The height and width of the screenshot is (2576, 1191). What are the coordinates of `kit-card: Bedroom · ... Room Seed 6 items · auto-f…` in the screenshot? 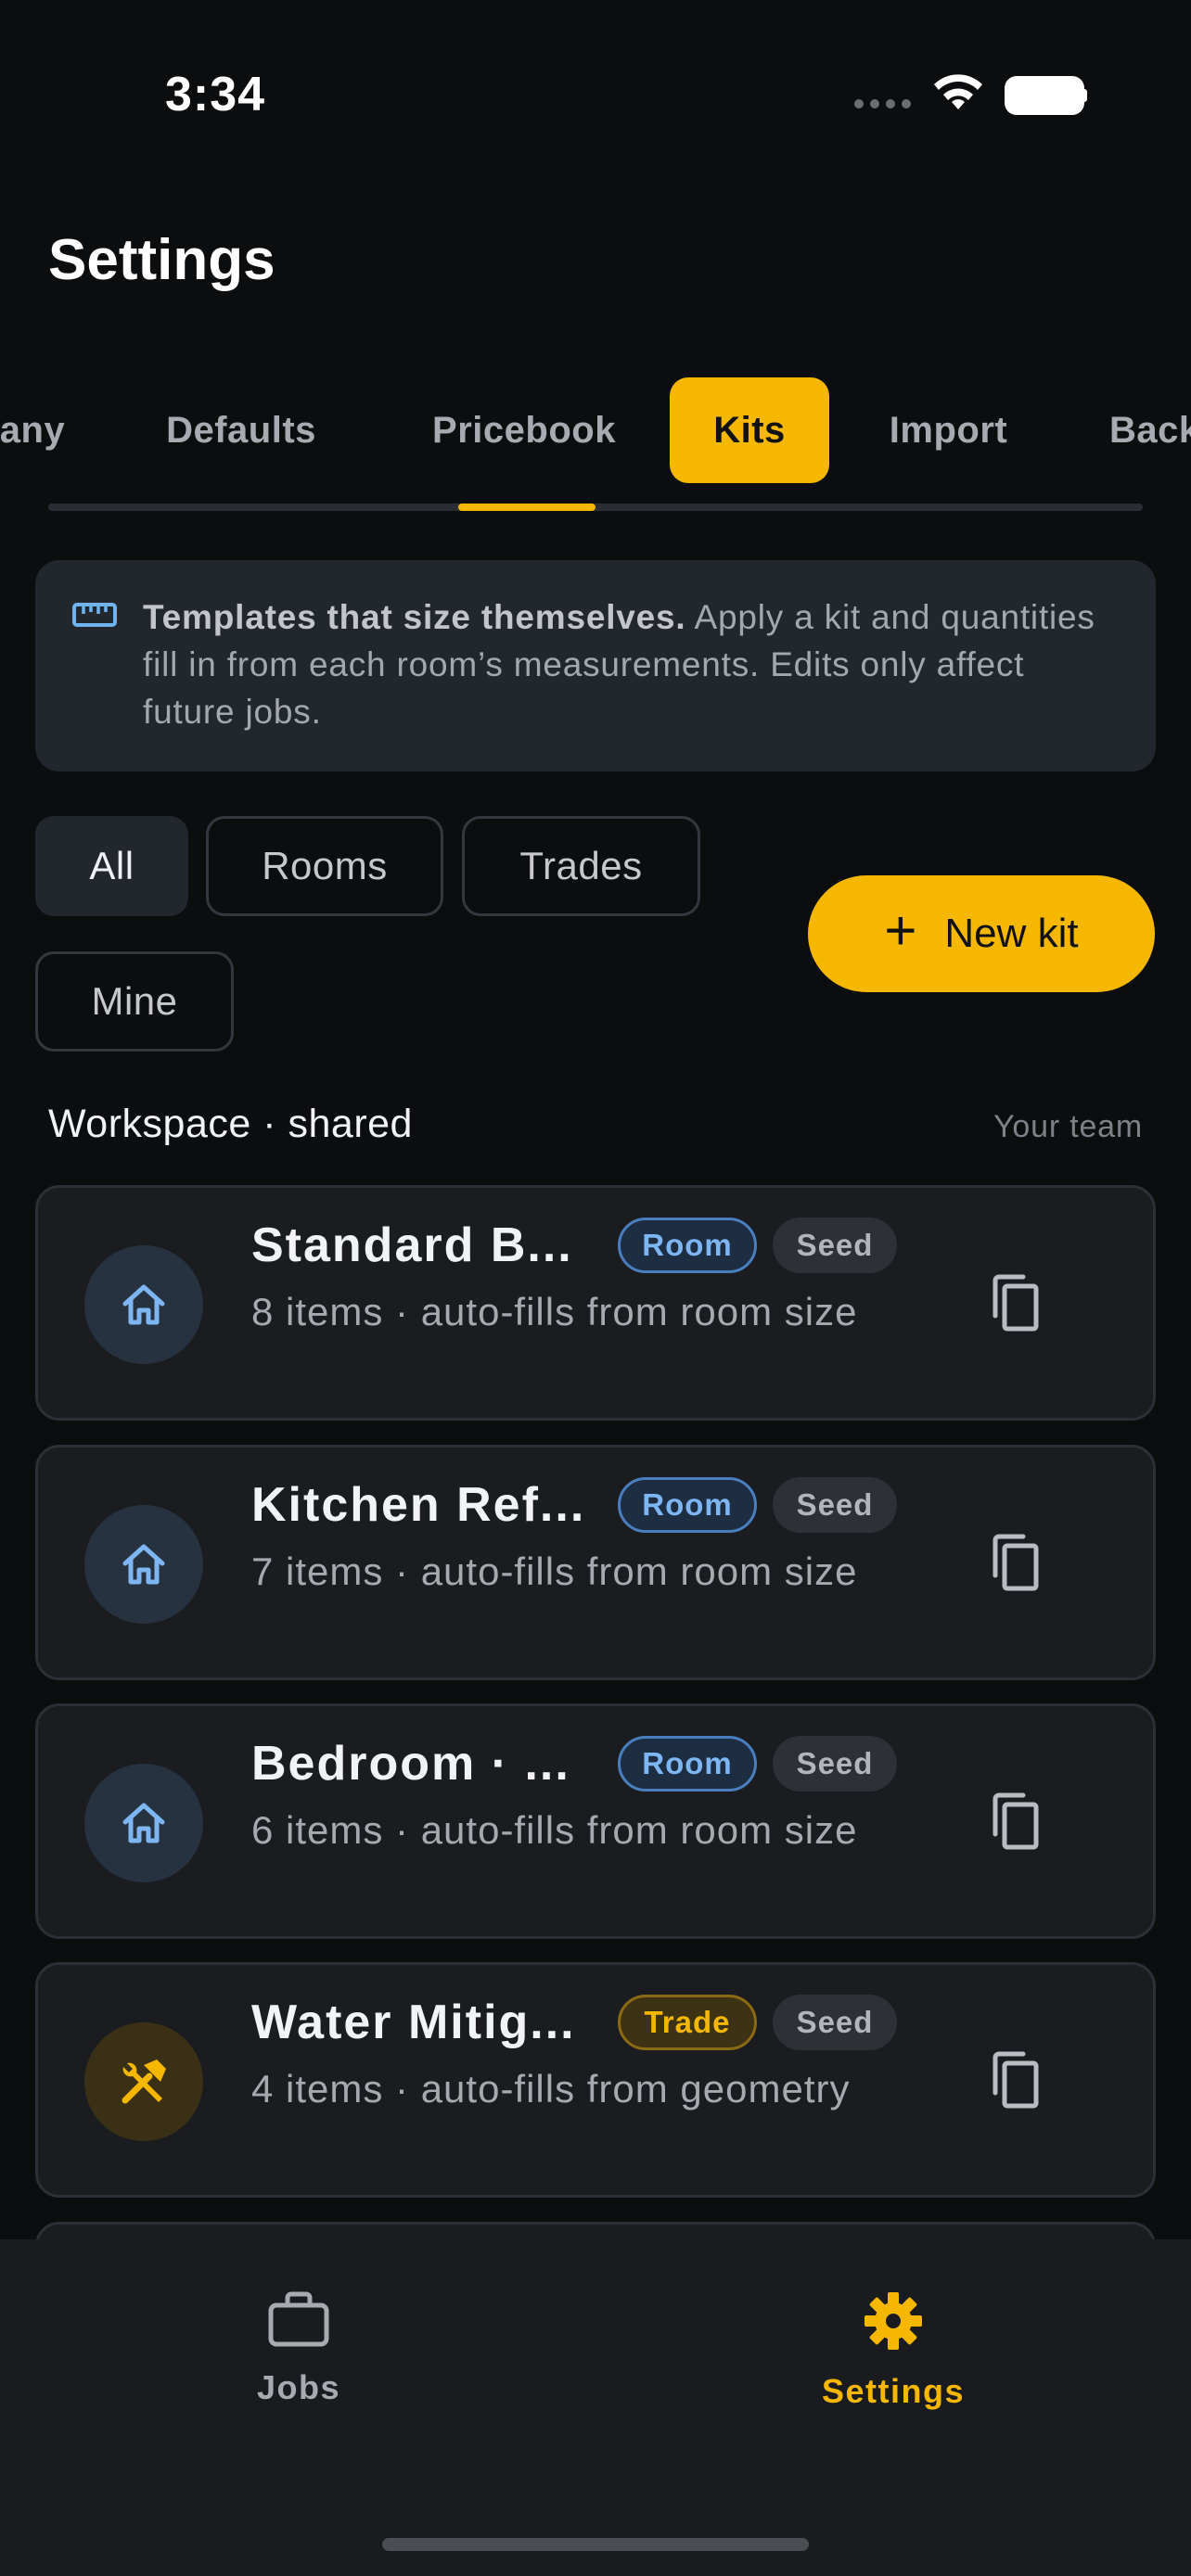 It's located at (595, 1821).